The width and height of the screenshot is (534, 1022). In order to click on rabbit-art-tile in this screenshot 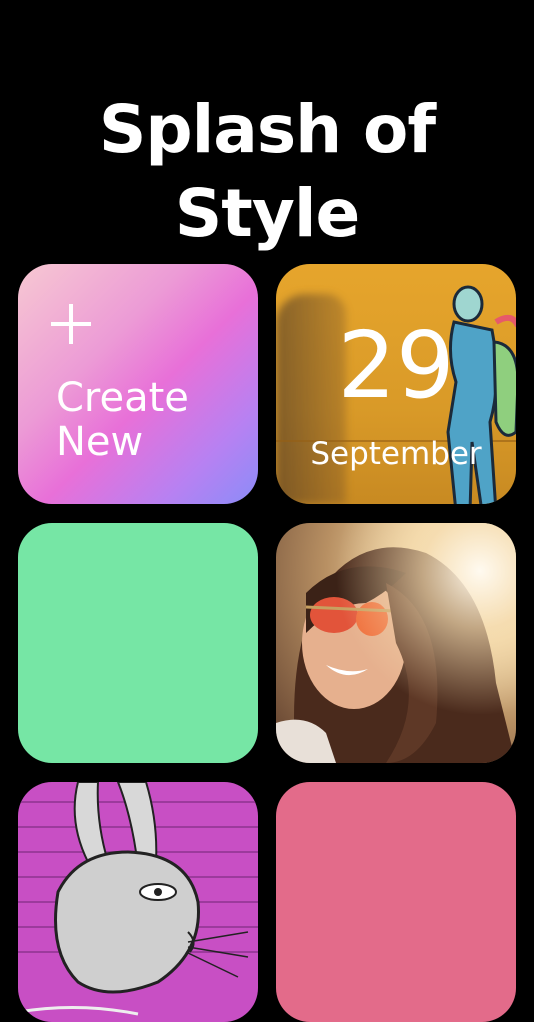, I will do `click(138, 902)`.